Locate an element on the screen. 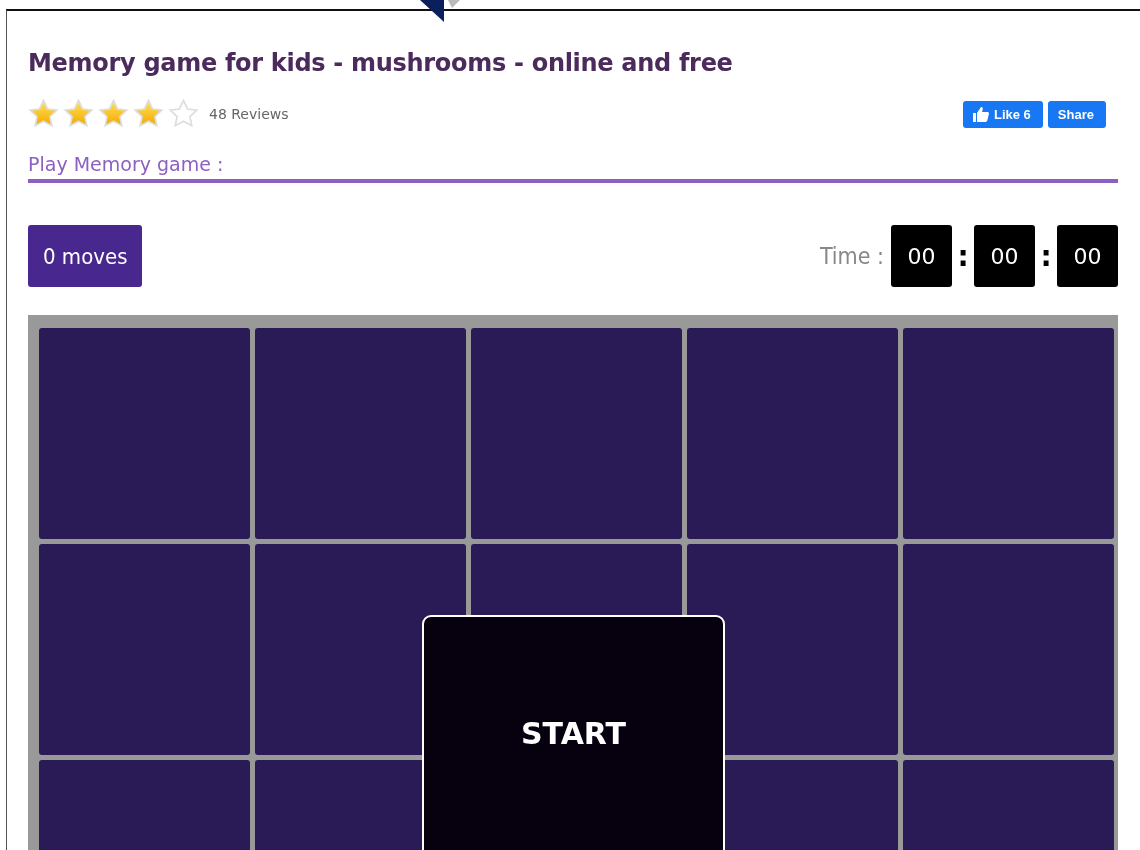 The image size is (1140, 850). start-button: START is located at coordinates (573, 733).